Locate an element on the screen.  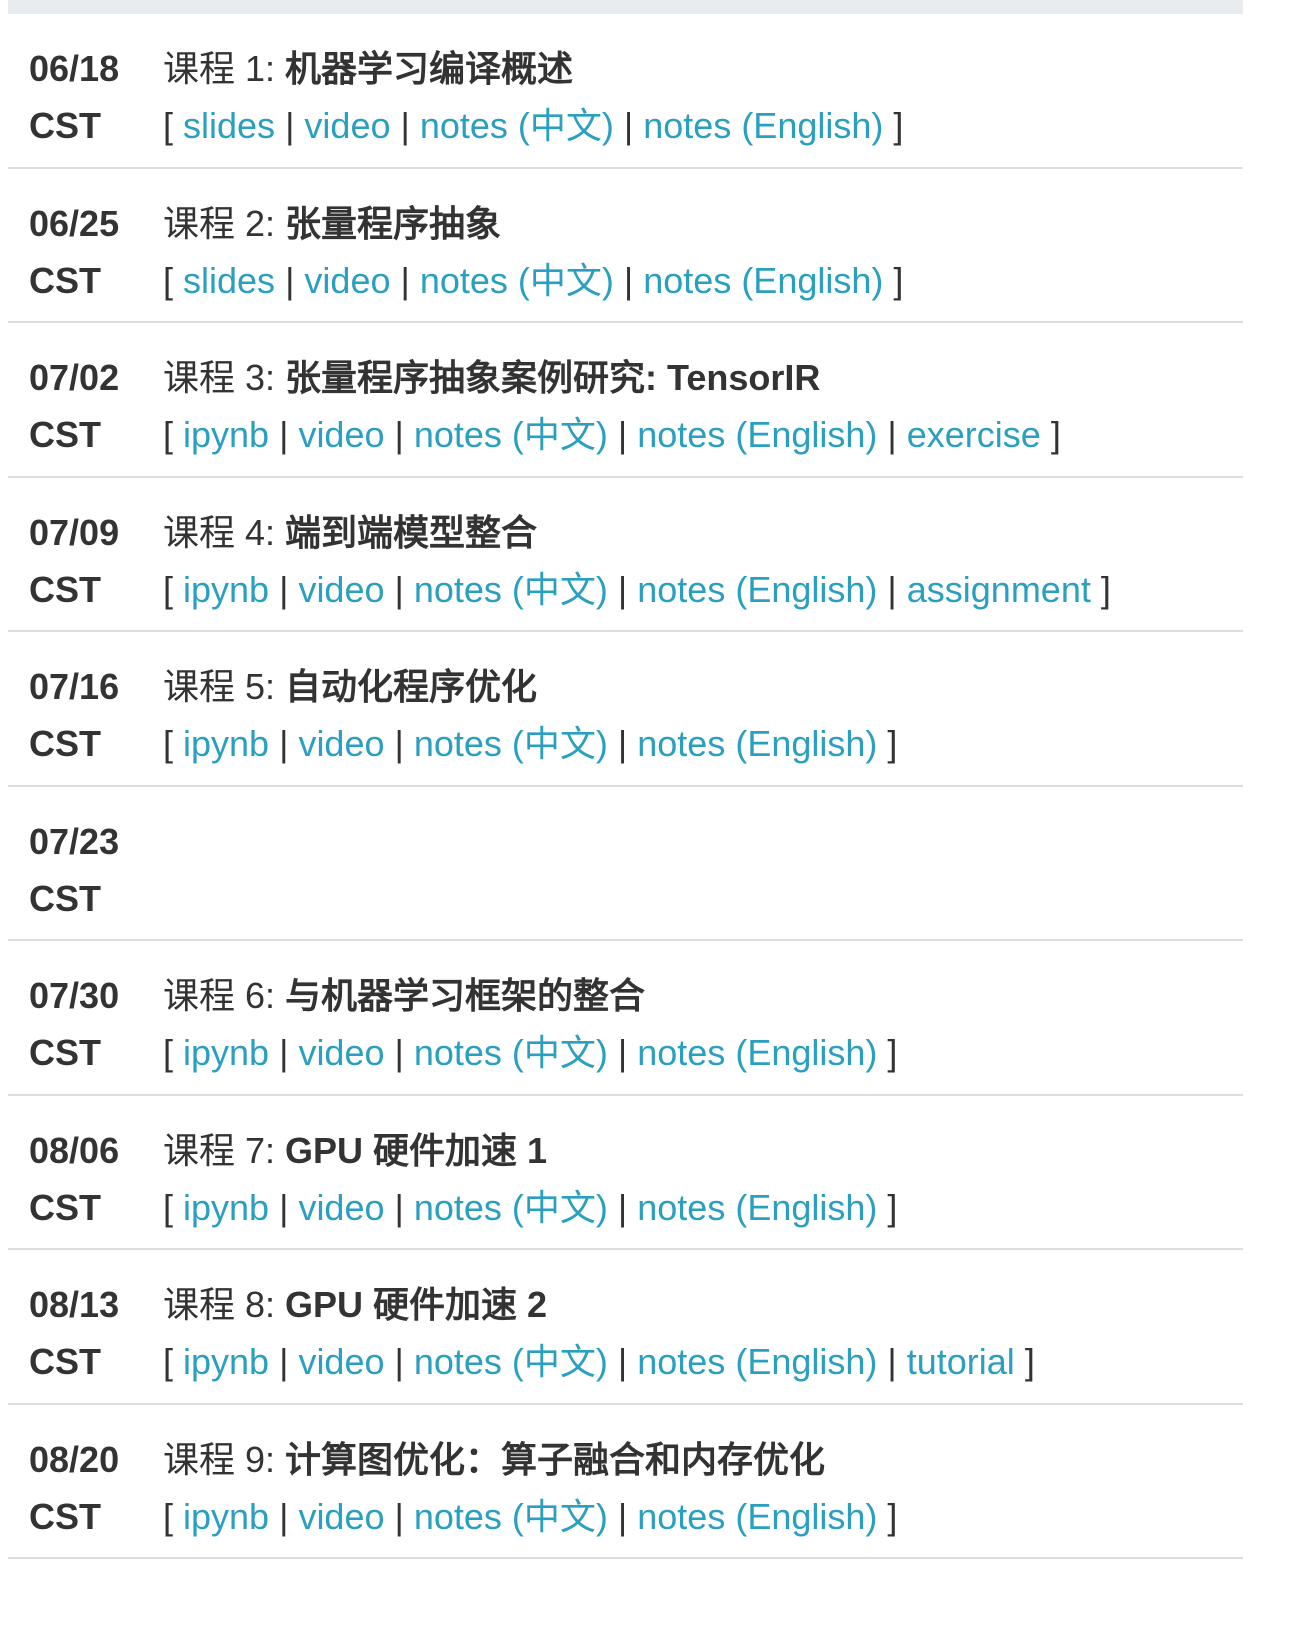
lecture-number: 课程 8: is located at coordinates (224, 1304).